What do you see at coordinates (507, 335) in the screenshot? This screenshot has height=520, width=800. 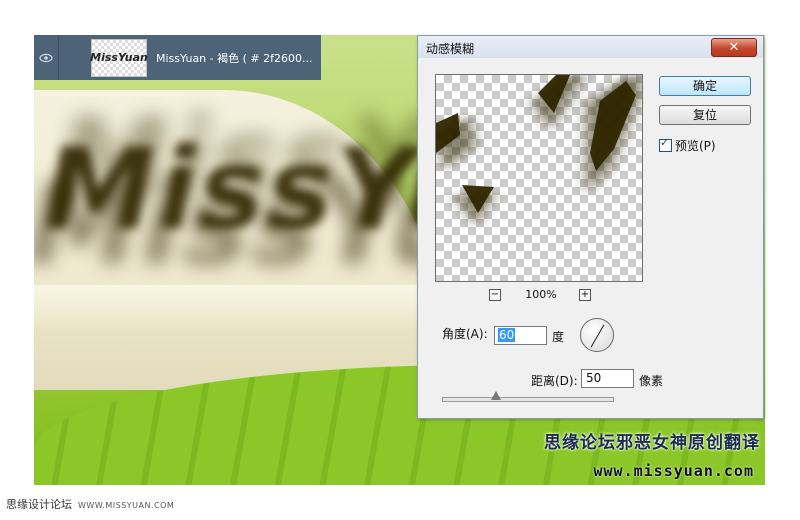 I see `angle-value: 60` at bounding box center [507, 335].